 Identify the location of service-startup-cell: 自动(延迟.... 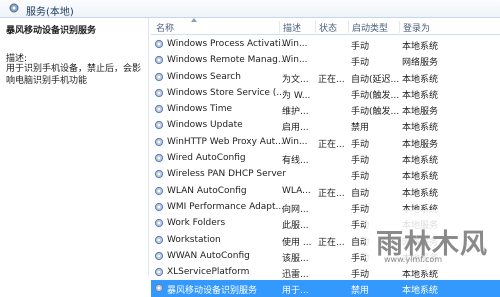
(375, 79).